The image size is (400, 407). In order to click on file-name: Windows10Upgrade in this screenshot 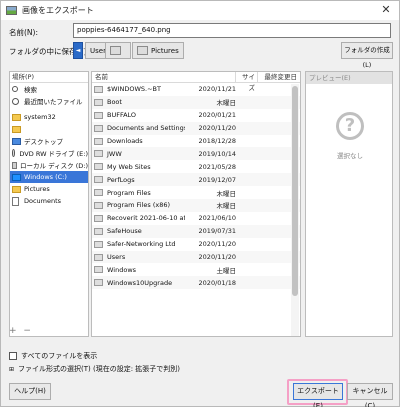, I will do `click(140, 282)`.